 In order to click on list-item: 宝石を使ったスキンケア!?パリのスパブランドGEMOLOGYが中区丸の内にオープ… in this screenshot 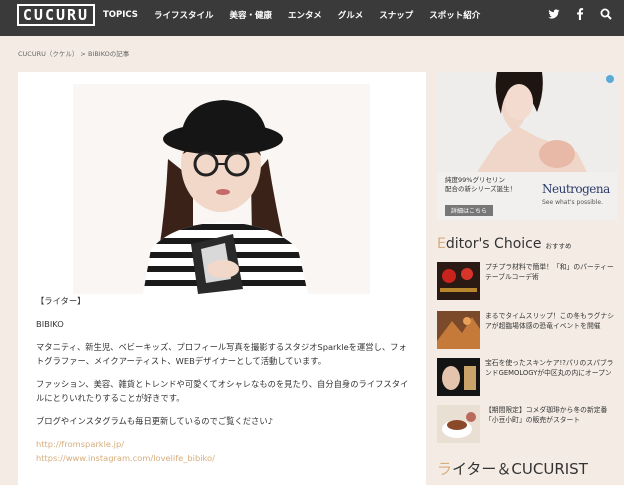, I will do `click(528, 377)`.